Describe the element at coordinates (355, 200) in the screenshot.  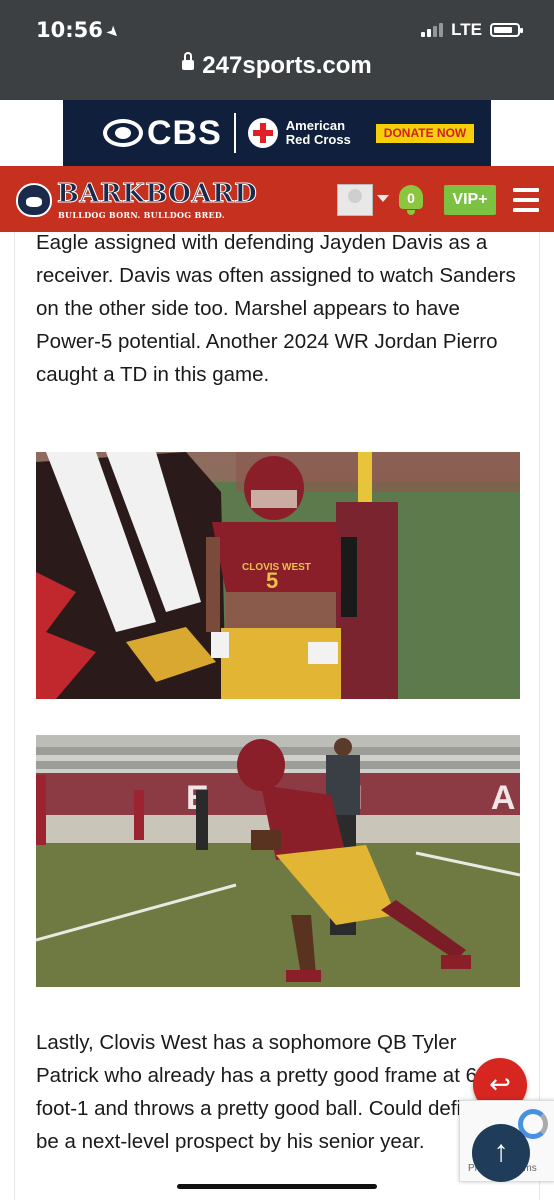
I see `user-avatar` at that location.